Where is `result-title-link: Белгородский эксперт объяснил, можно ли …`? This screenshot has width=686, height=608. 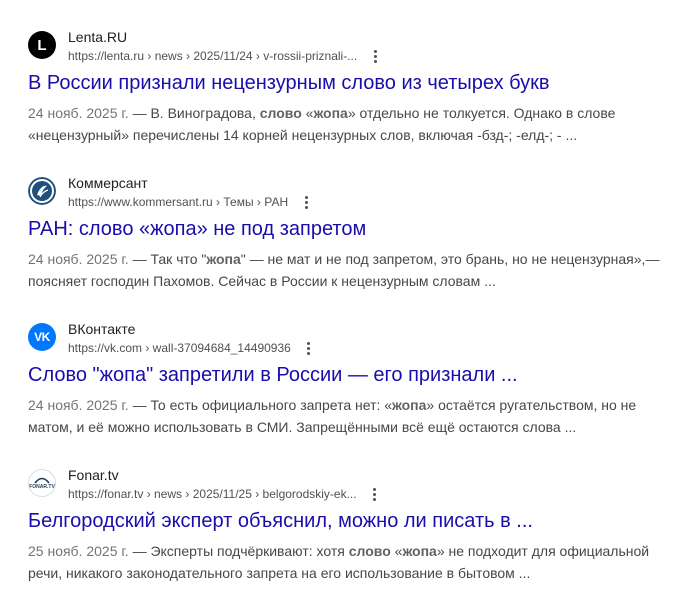
result-title-link: Белгородский эксперт объяснил, можно ли … is located at coordinates (353, 521).